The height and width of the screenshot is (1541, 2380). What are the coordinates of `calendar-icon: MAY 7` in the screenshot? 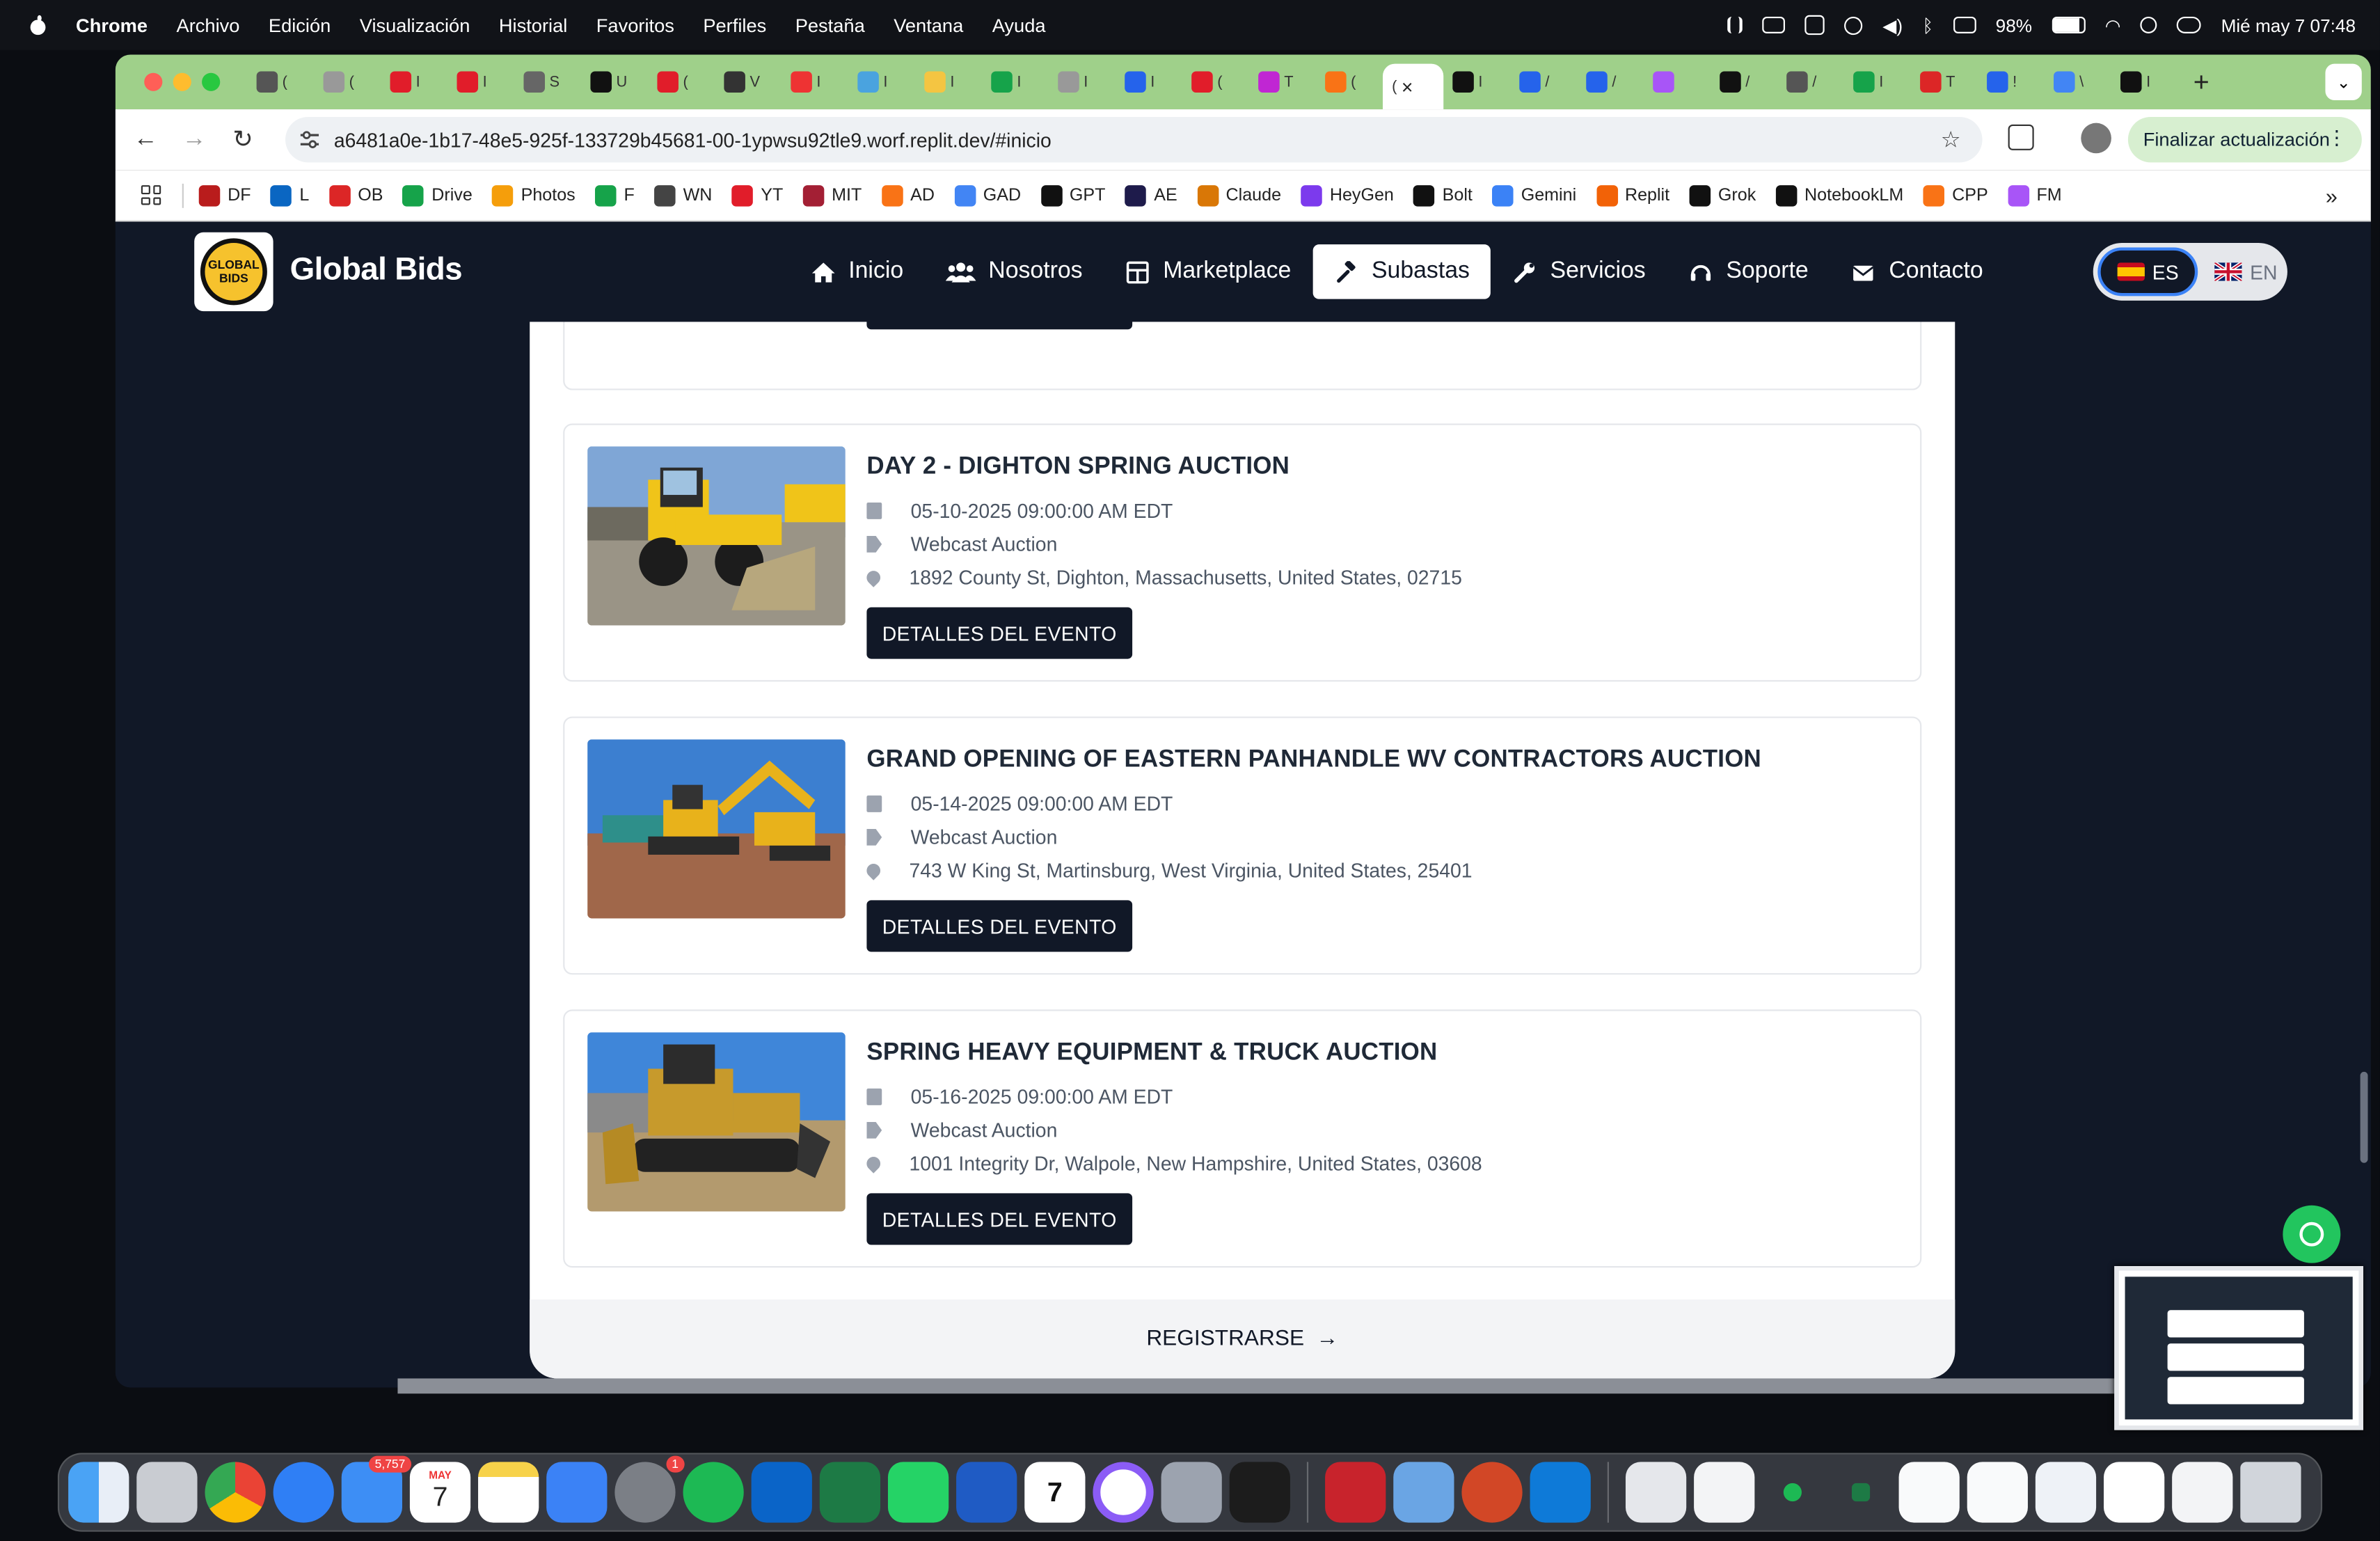 It's located at (440, 1492).